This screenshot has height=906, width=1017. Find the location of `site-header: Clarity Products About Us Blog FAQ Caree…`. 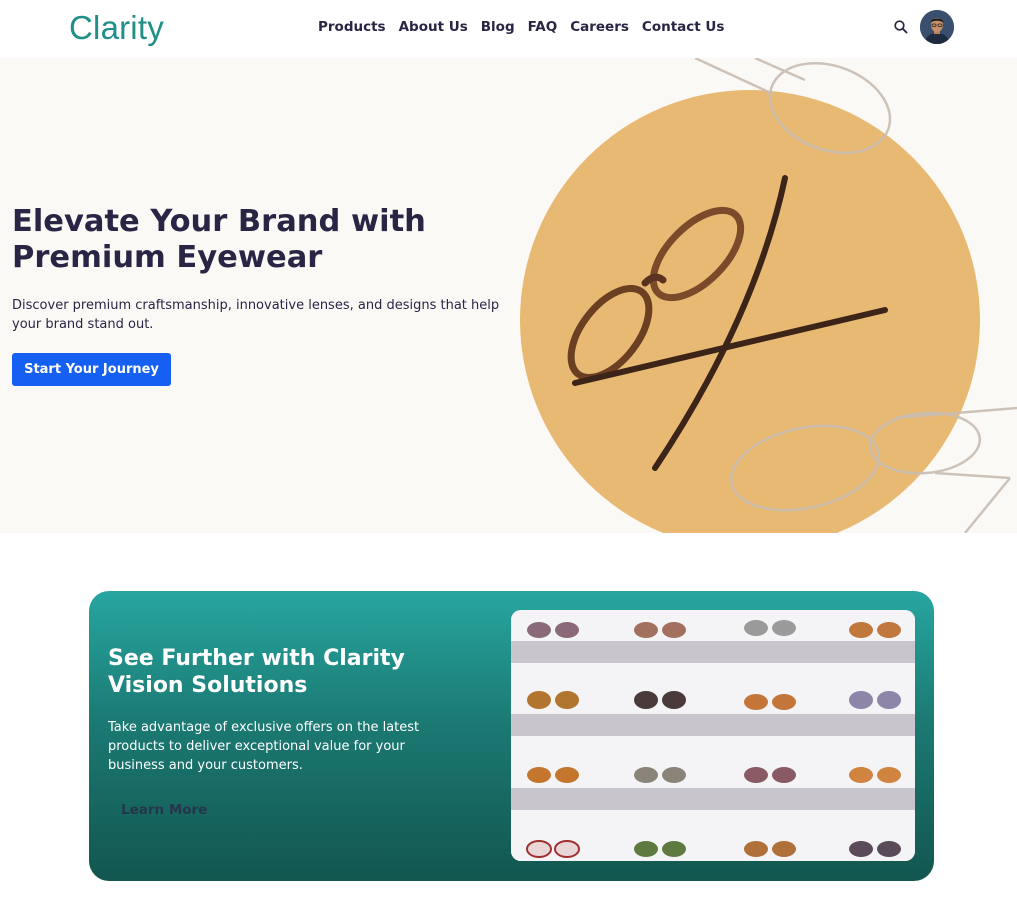

site-header: Clarity Products About Us Blog FAQ Caree… is located at coordinates (508, 29).